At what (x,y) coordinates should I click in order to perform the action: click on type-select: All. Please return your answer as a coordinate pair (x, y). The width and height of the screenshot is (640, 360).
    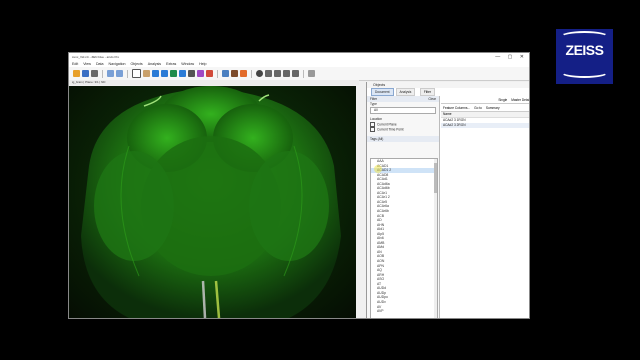
    Looking at the image, I should click on (403, 110).